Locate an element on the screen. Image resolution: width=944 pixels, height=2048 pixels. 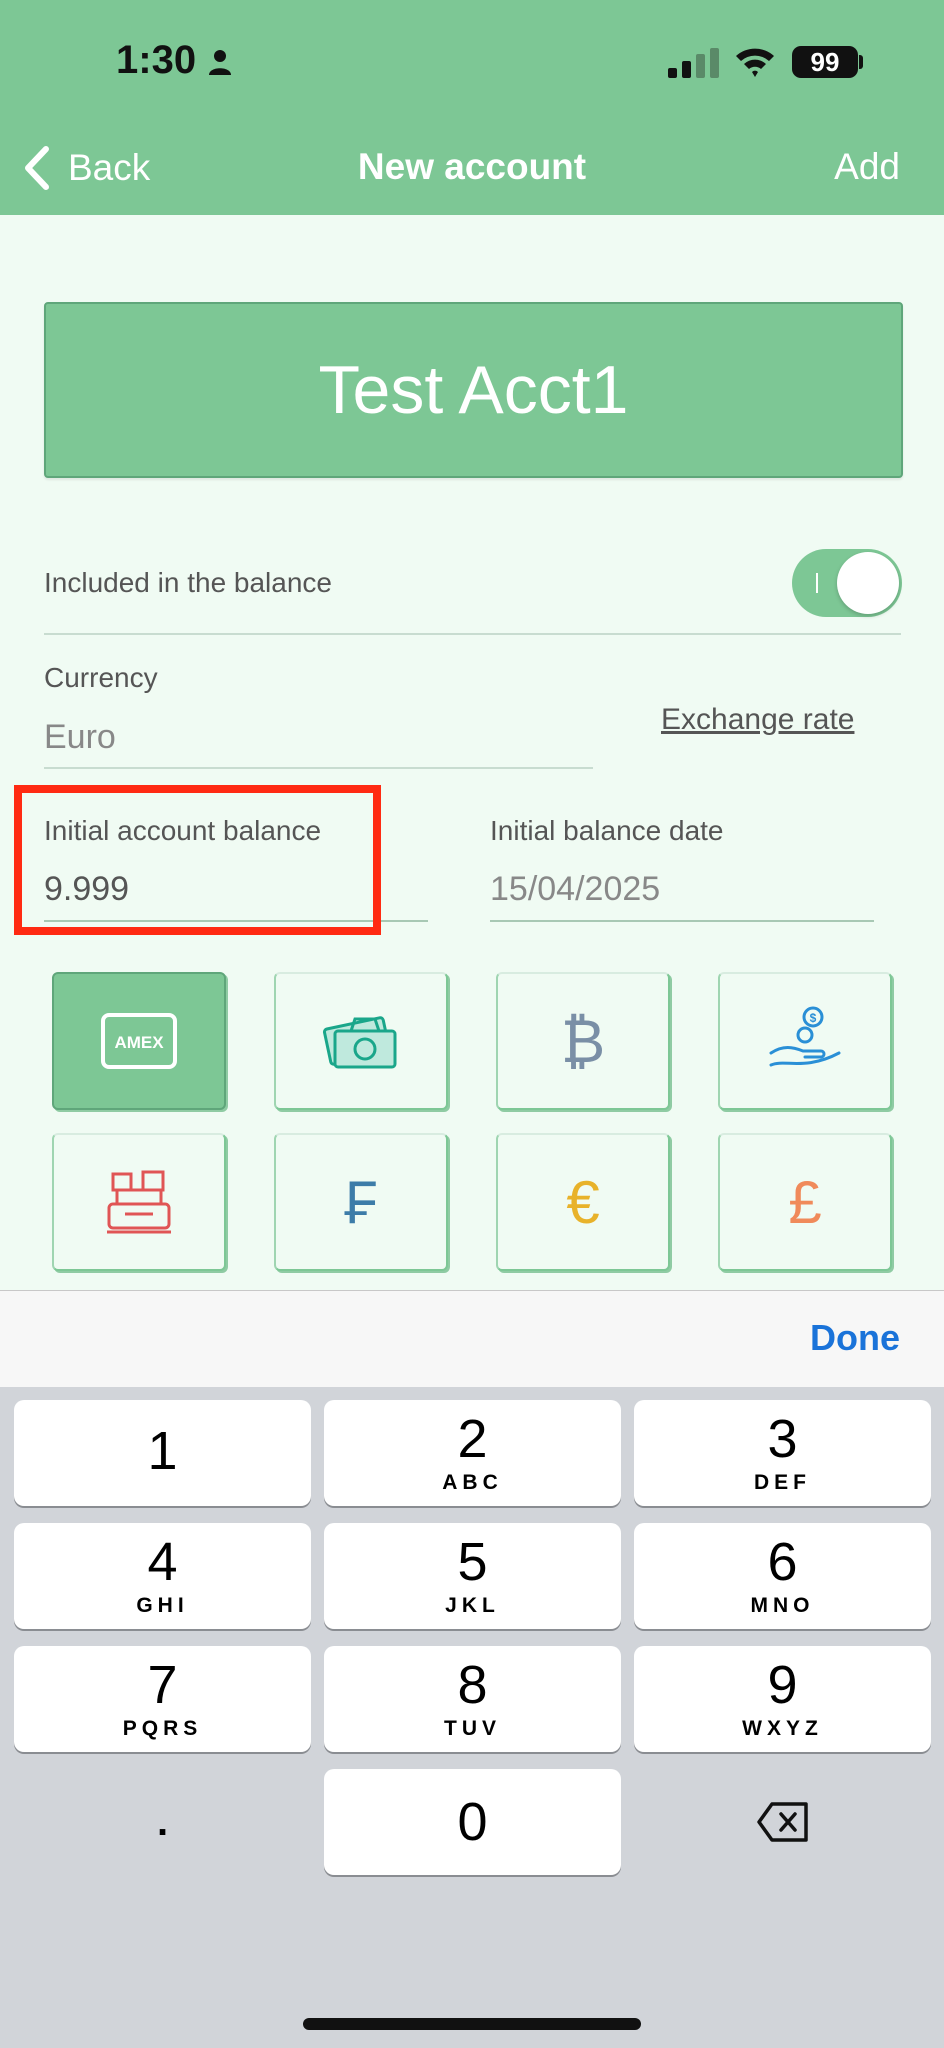
key-8: 8 TUV is located at coordinates (472, 1699).